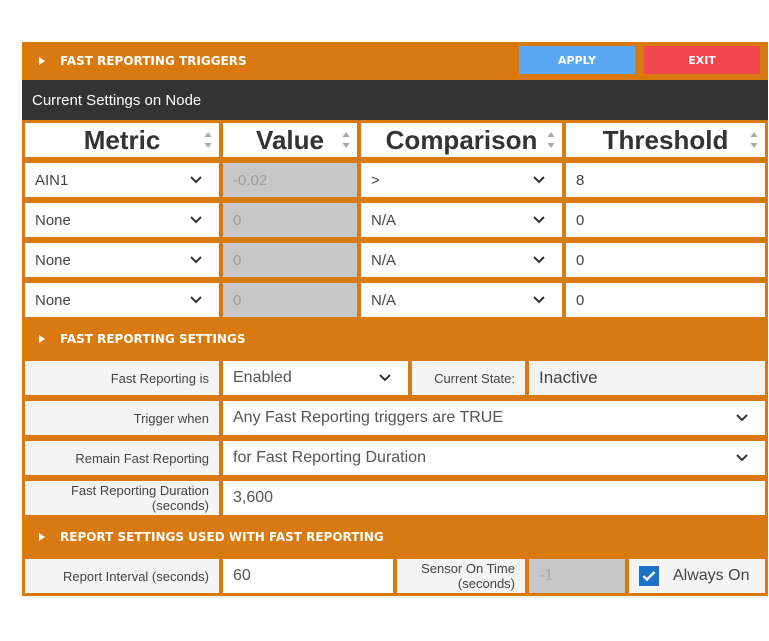 This screenshot has height=641, width=769. What do you see at coordinates (395, 537) in the screenshot?
I see `report-section-header: REPORT SETTINGS USED WITH FAST REPORTING` at bounding box center [395, 537].